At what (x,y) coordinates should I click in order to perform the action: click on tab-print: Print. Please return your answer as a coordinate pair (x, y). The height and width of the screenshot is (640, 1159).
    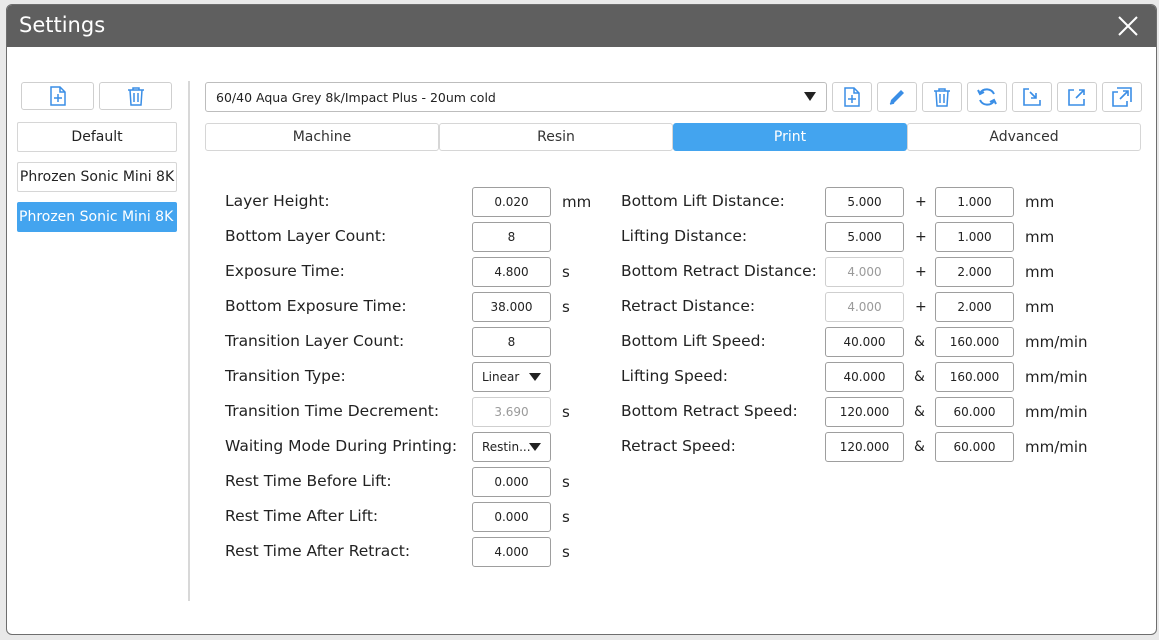
    Looking at the image, I should click on (790, 137).